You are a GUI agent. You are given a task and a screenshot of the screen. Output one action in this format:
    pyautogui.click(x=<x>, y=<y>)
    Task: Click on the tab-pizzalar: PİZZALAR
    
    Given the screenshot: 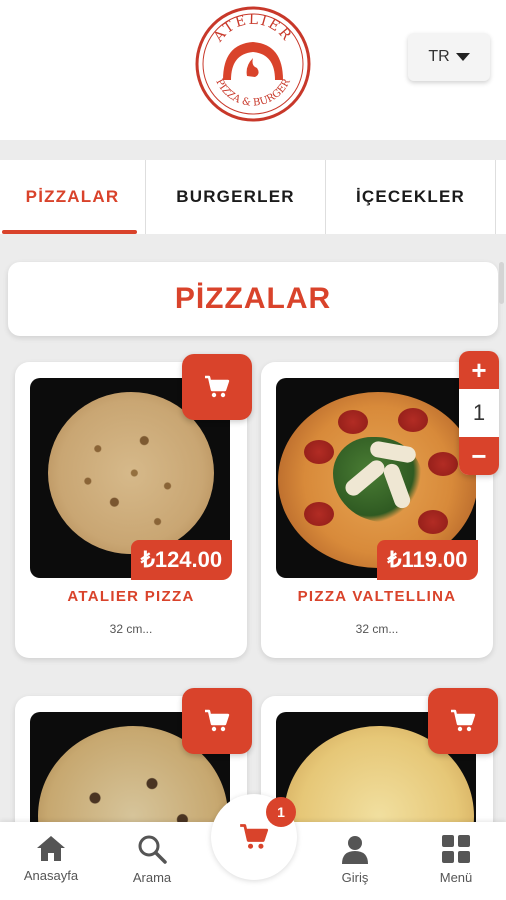 What is the action you would take?
    pyautogui.click(x=73, y=197)
    